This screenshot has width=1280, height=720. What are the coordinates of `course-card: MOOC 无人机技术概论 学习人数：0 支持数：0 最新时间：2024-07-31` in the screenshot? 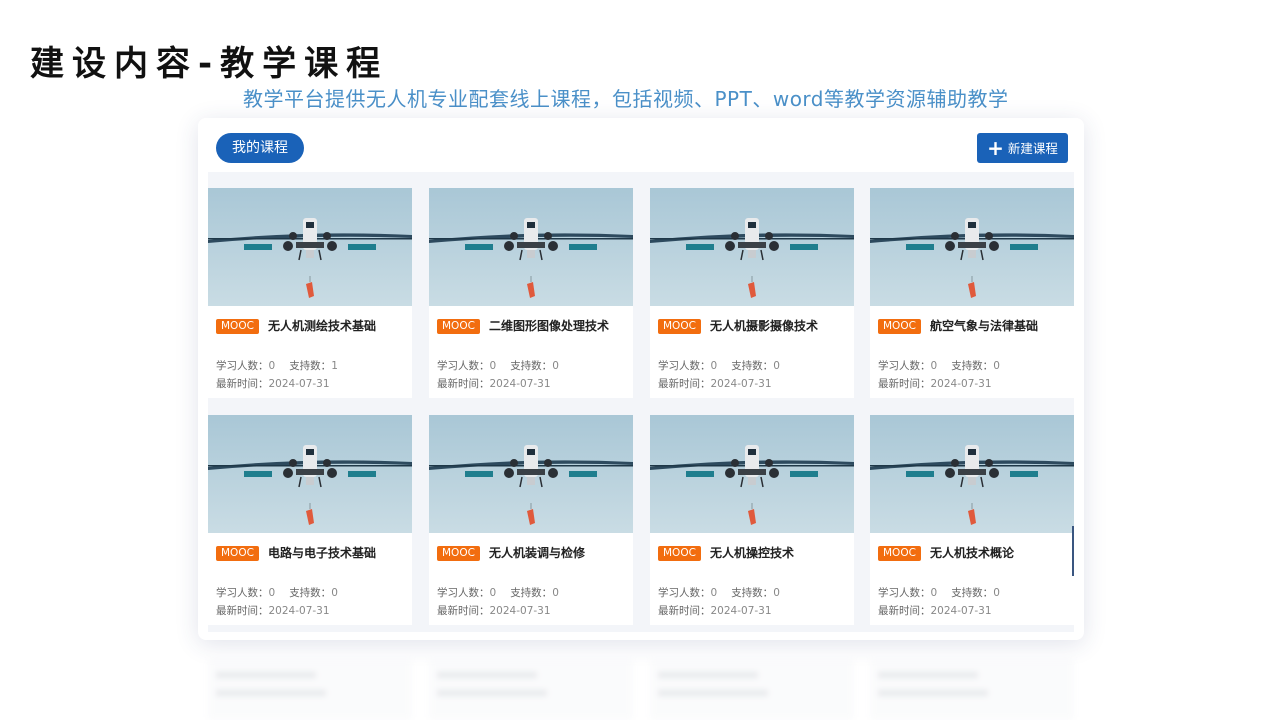 It's located at (972, 520).